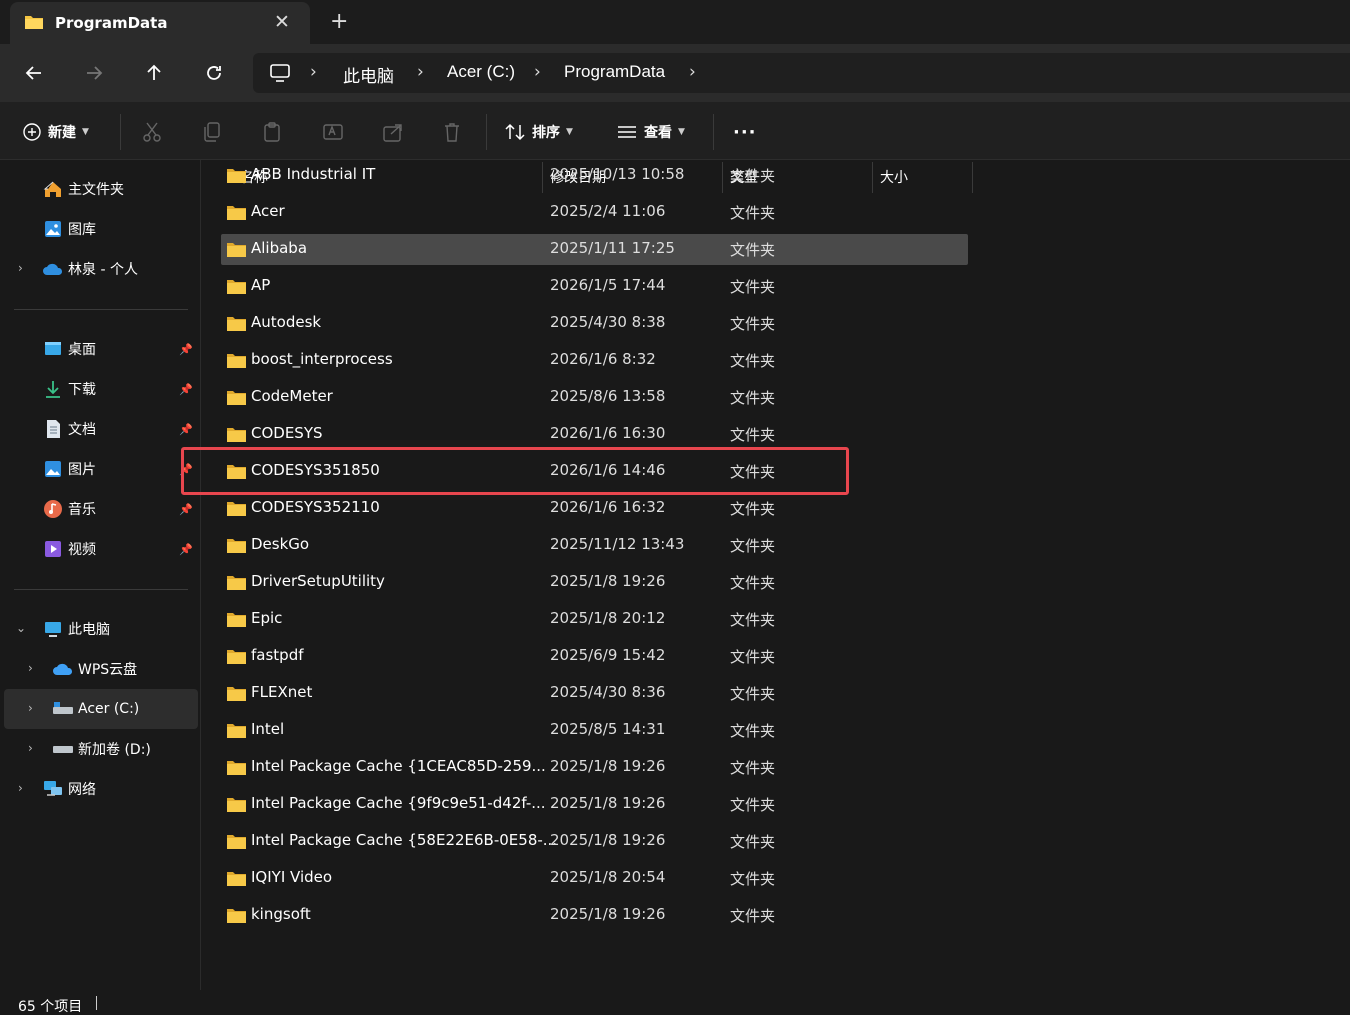 This screenshot has width=1350, height=1015. I want to click on sidebar-item-documents: 文档, so click(69, 429).